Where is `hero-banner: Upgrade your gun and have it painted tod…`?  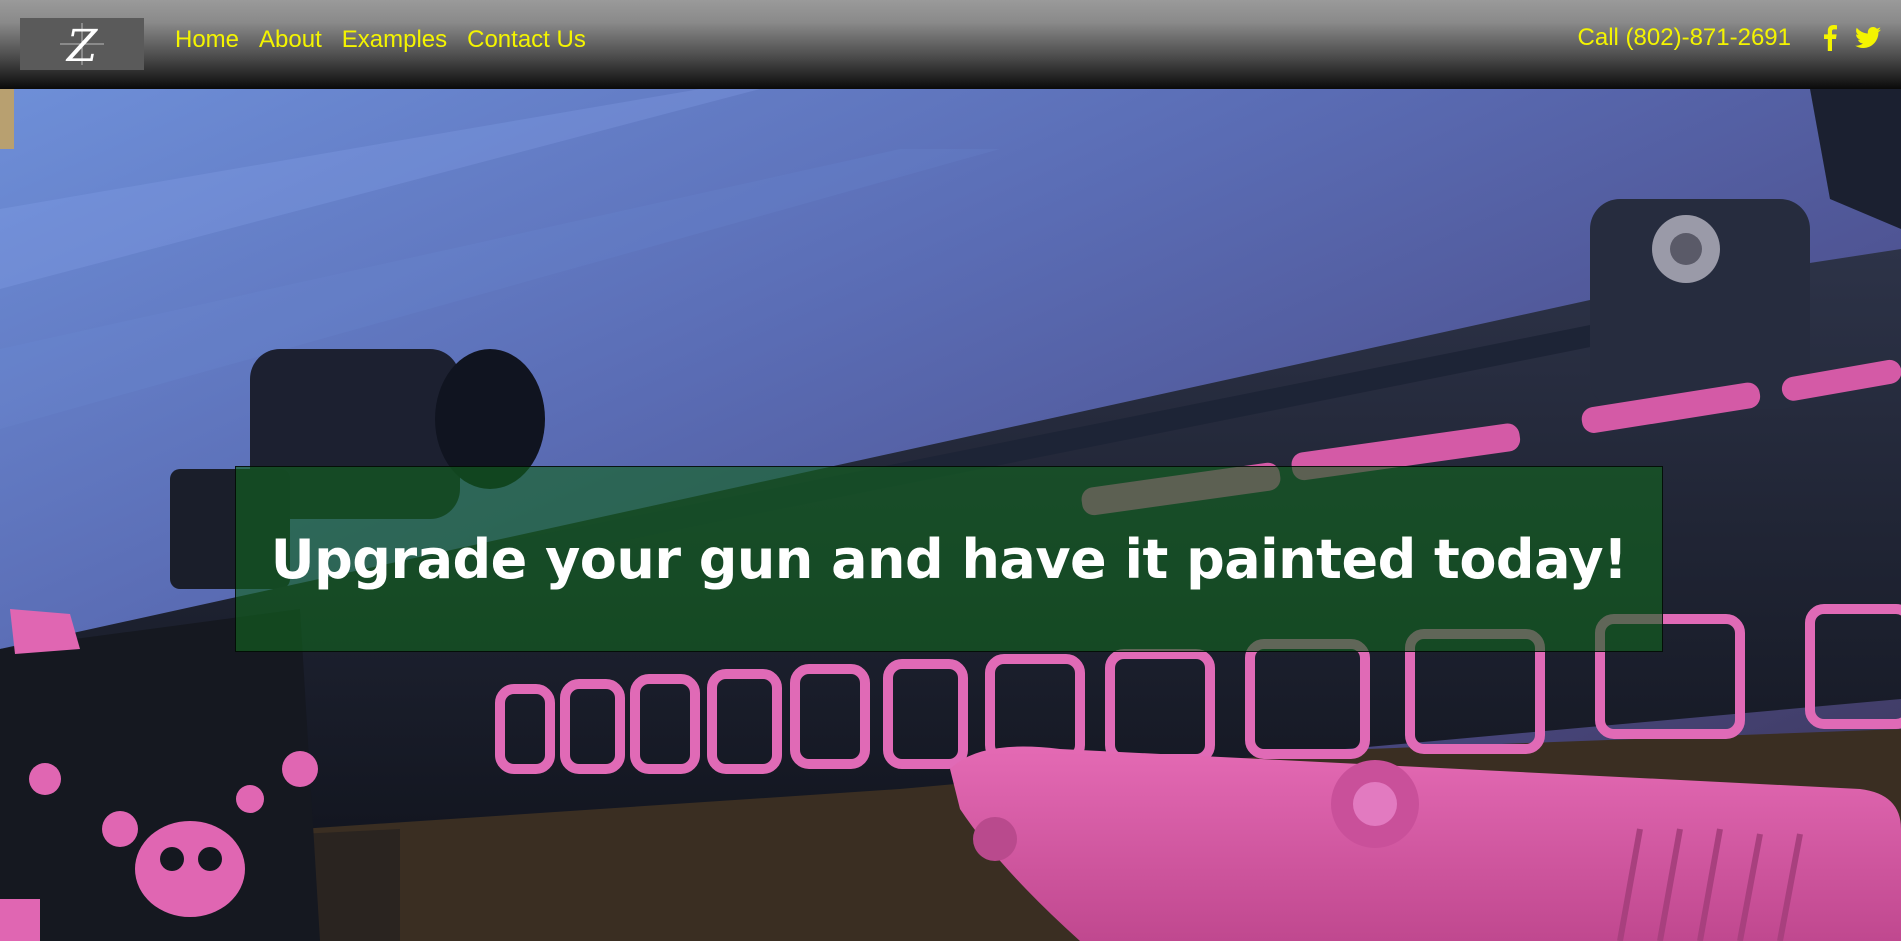
hero-banner: Upgrade your gun and have it painted tod… is located at coordinates (949, 559).